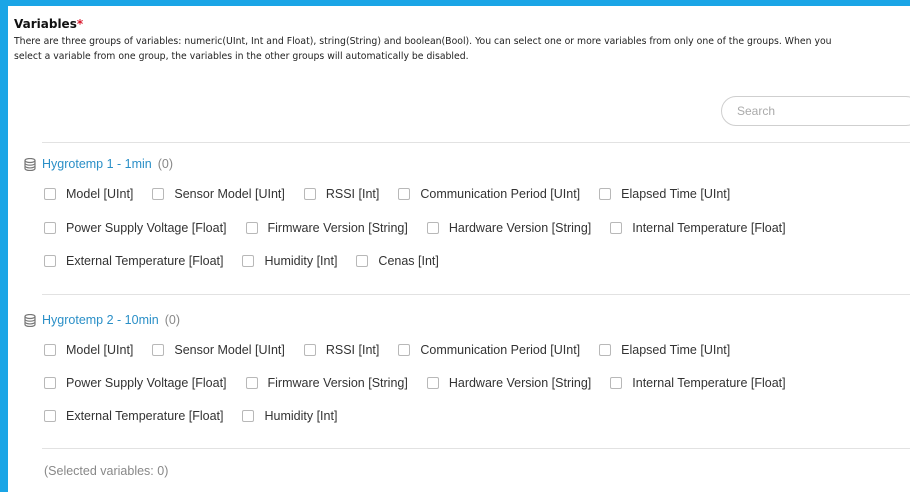 The height and width of the screenshot is (492, 910). I want to click on group-name-link: Hygrotemp 2 - 10min, so click(100, 320).